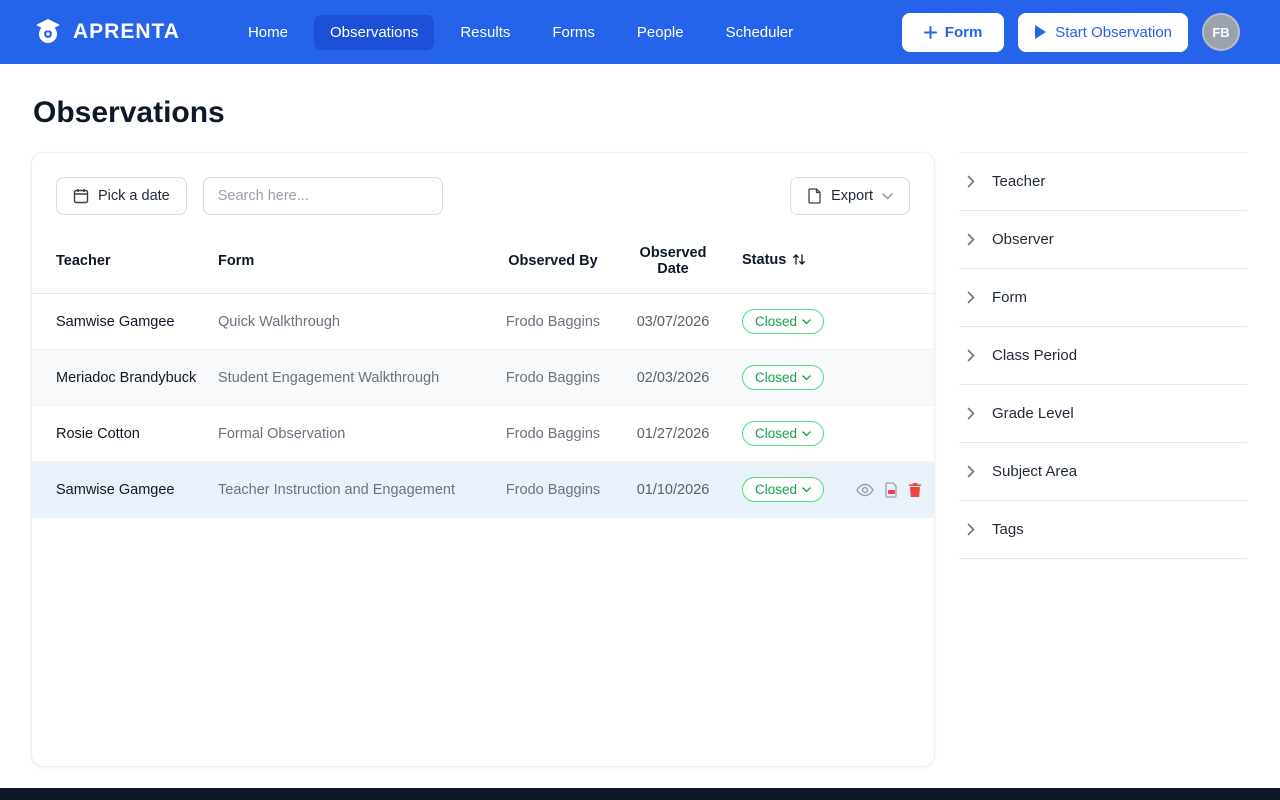 The height and width of the screenshot is (800, 1280). What do you see at coordinates (915, 490) in the screenshot?
I see `delete-trash-icon` at bounding box center [915, 490].